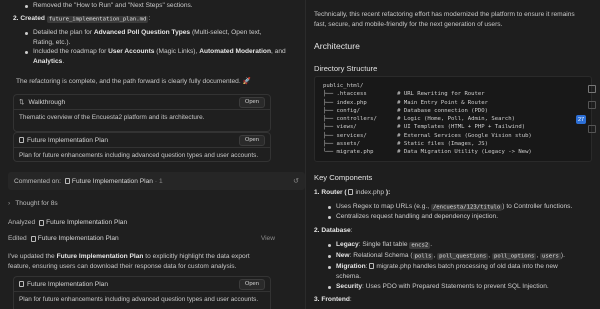 The image size is (600, 309). What do you see at coordinates (9, 203) in the screenshot?
I see `chevron-right-icon: ›` at bounding box center [9, 203].